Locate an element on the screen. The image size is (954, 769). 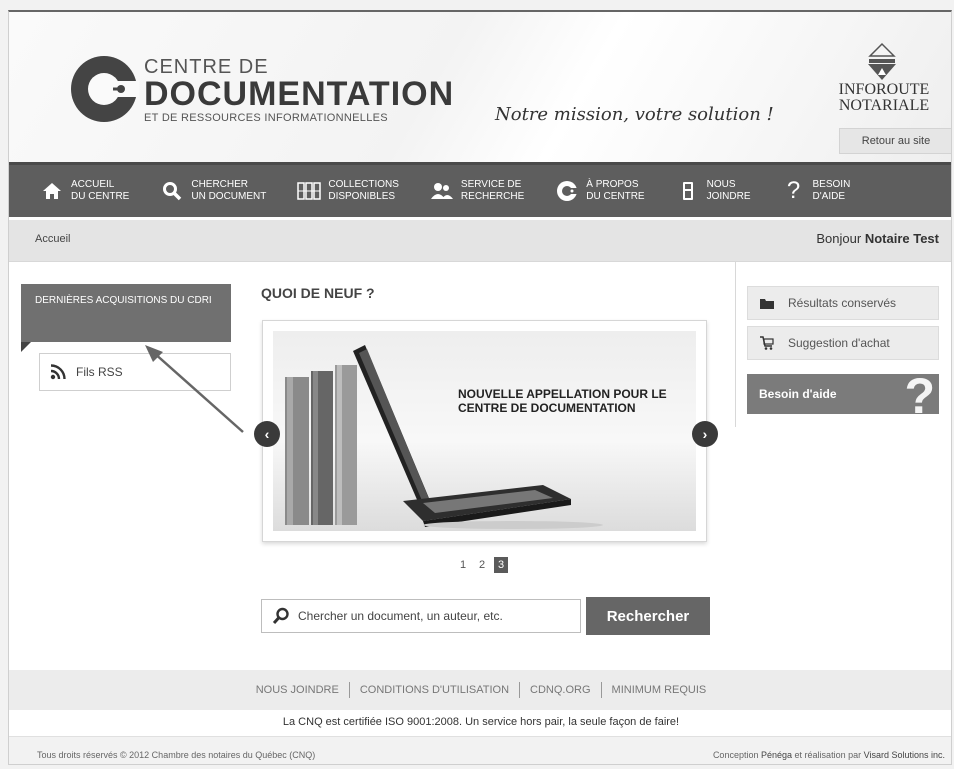
folder-icon is located at coordinates (767, 304).